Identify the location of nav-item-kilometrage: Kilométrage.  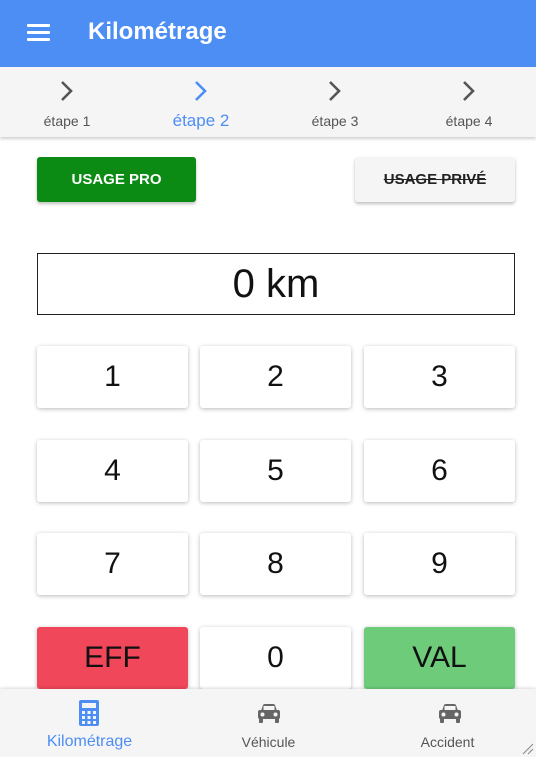
(89, 723).